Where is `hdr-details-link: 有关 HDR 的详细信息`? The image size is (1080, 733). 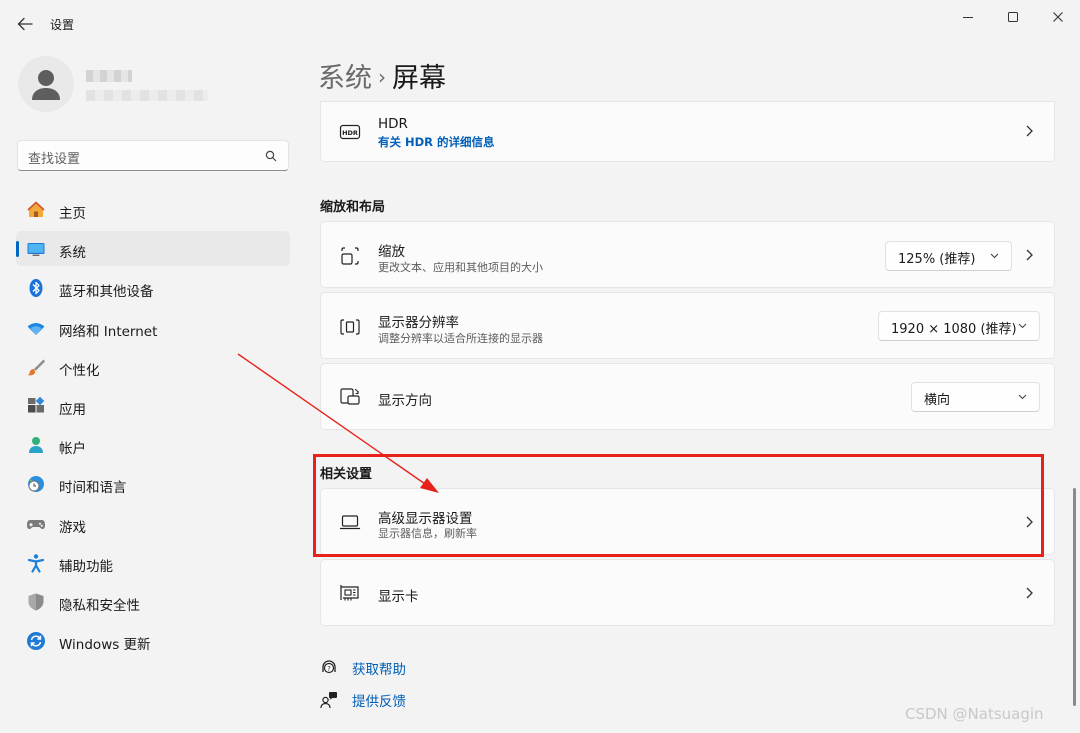
hdr-details-link: 有关 HDR 的详细信息 is located at coordinates (436, 142).